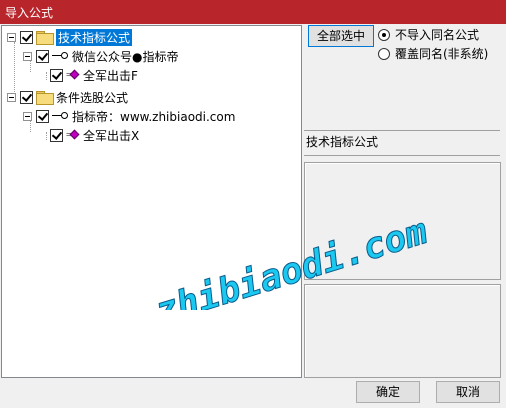 Image resolution: width=506 pixels, height=408 pixels. I want to click on ok-button: 确定, so click(388, 392).